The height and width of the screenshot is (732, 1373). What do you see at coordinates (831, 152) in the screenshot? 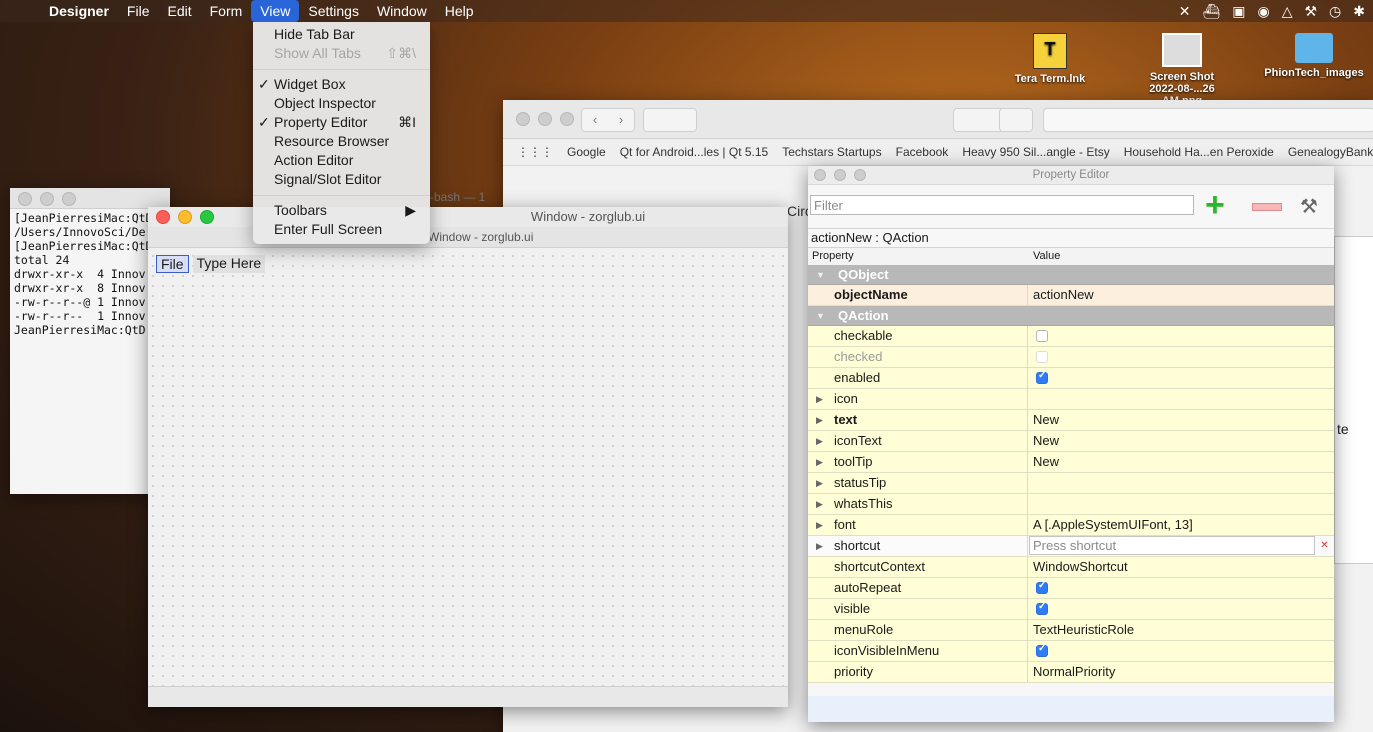
I see `bookmark-item: Techstars Startups` at bounding box center [831, 152].